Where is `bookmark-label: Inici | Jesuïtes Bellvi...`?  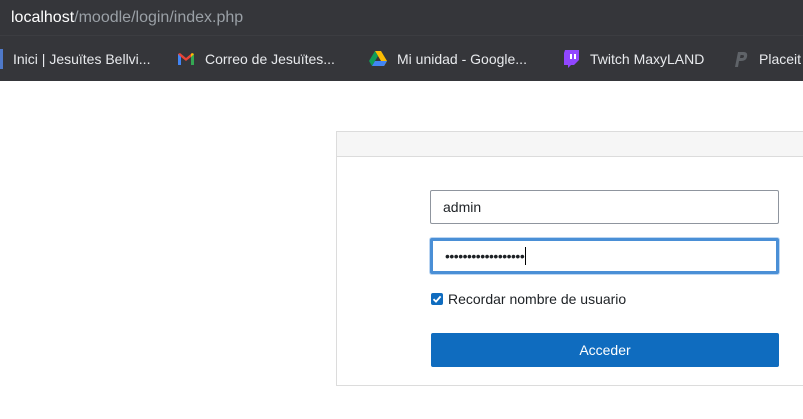 bookmark-label: Inici | Jesuïtes Bellvi... is located at coordinates (82, 59).